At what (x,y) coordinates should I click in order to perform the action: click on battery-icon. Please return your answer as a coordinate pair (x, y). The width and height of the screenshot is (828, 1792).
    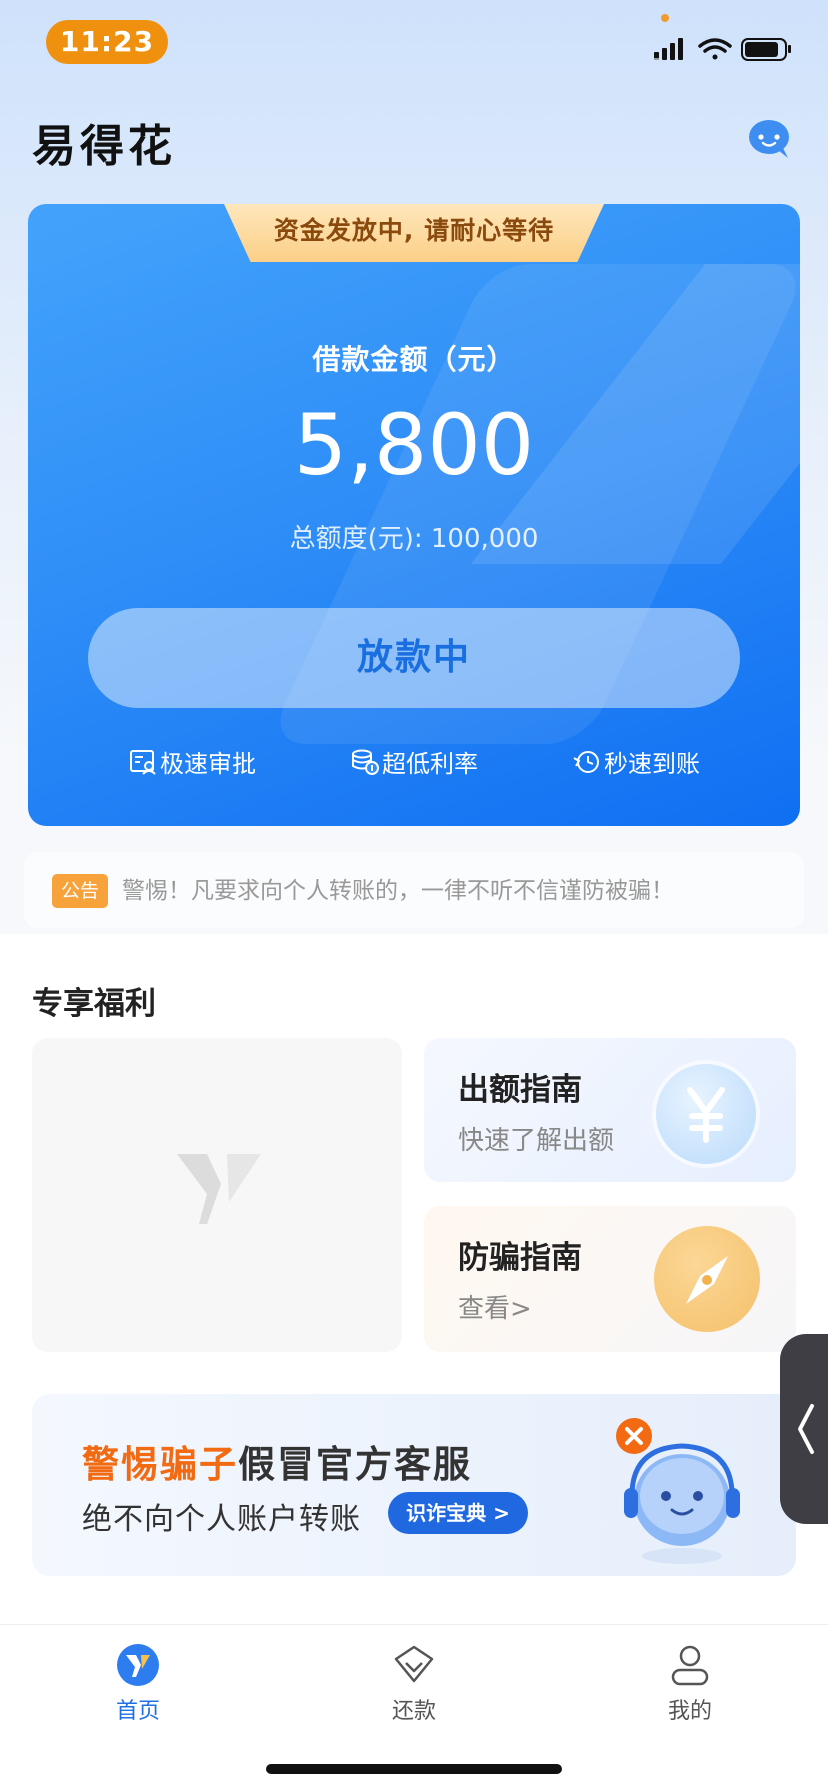
    Looking at the image, I should click on (766, 49).